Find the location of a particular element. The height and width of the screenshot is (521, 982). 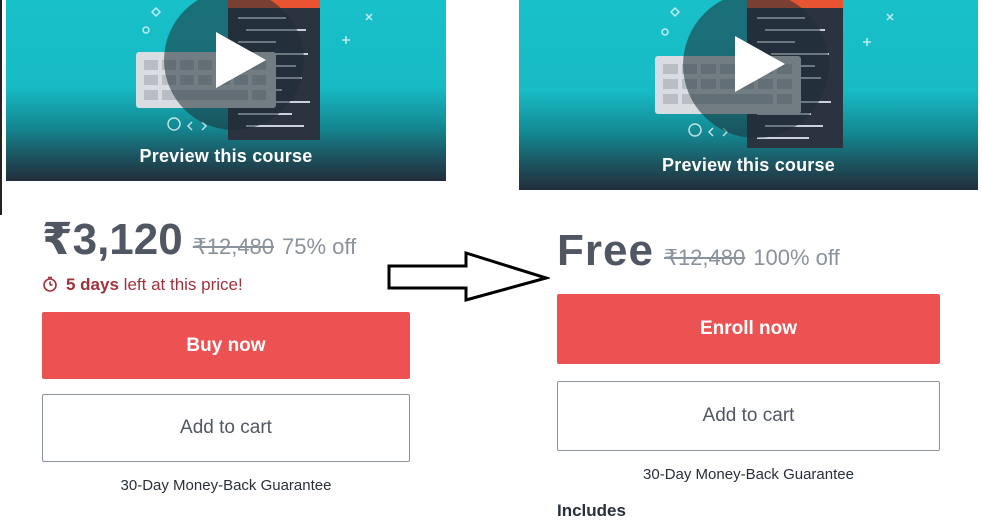

deadline-days: 5 days is located at coordinates (92, 284).